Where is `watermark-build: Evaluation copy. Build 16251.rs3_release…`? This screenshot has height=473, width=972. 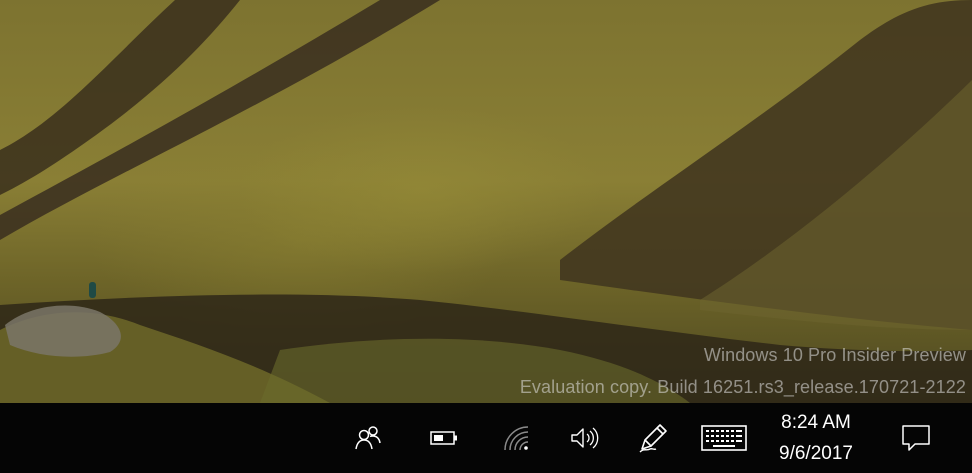 watermark-build: Evaluation copy. Build 16251.rs3_release… is located at coordinates (742, 387).